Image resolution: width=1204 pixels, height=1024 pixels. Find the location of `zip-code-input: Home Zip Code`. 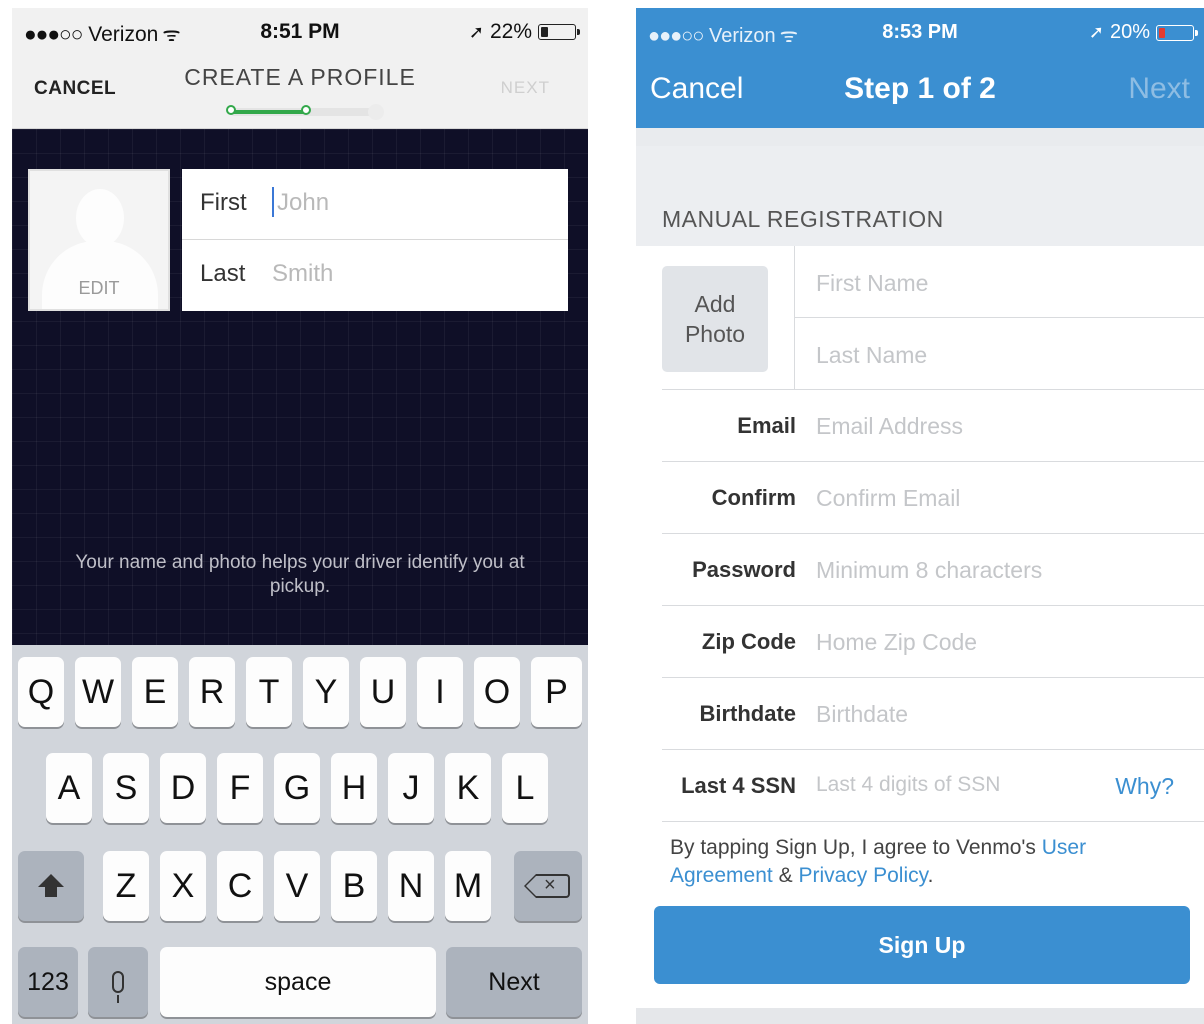

zip-code-input: Home Zip Code is located at coordinates (896, 642).